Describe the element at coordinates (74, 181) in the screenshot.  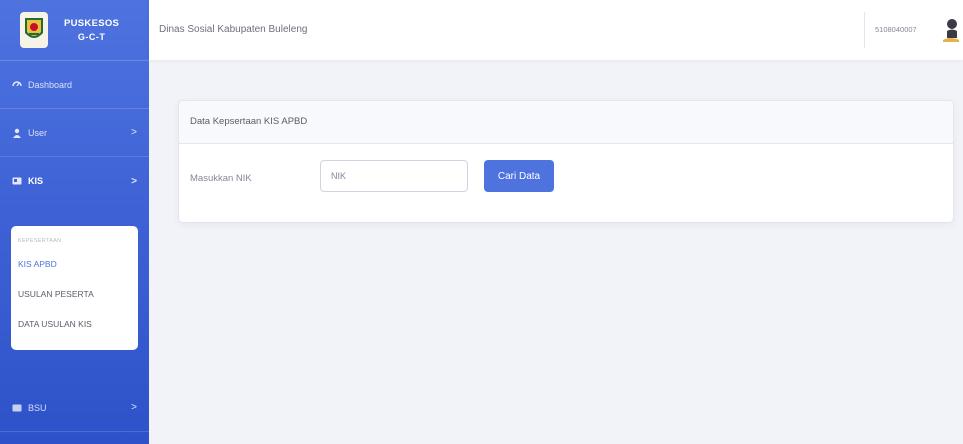
I see `sidebar-item-kis: KIS >` at that location.